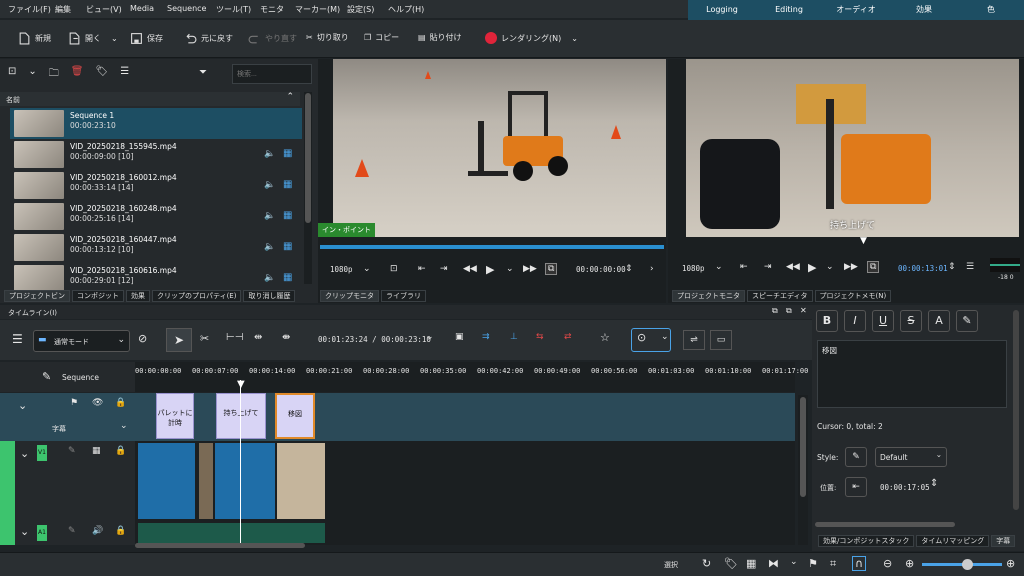 Image resolution: width=1024 pixels, height=576 pixels. Describe the element at coordinates (34, 38) in the screenshot. I see `new-button: 新規` at that location.